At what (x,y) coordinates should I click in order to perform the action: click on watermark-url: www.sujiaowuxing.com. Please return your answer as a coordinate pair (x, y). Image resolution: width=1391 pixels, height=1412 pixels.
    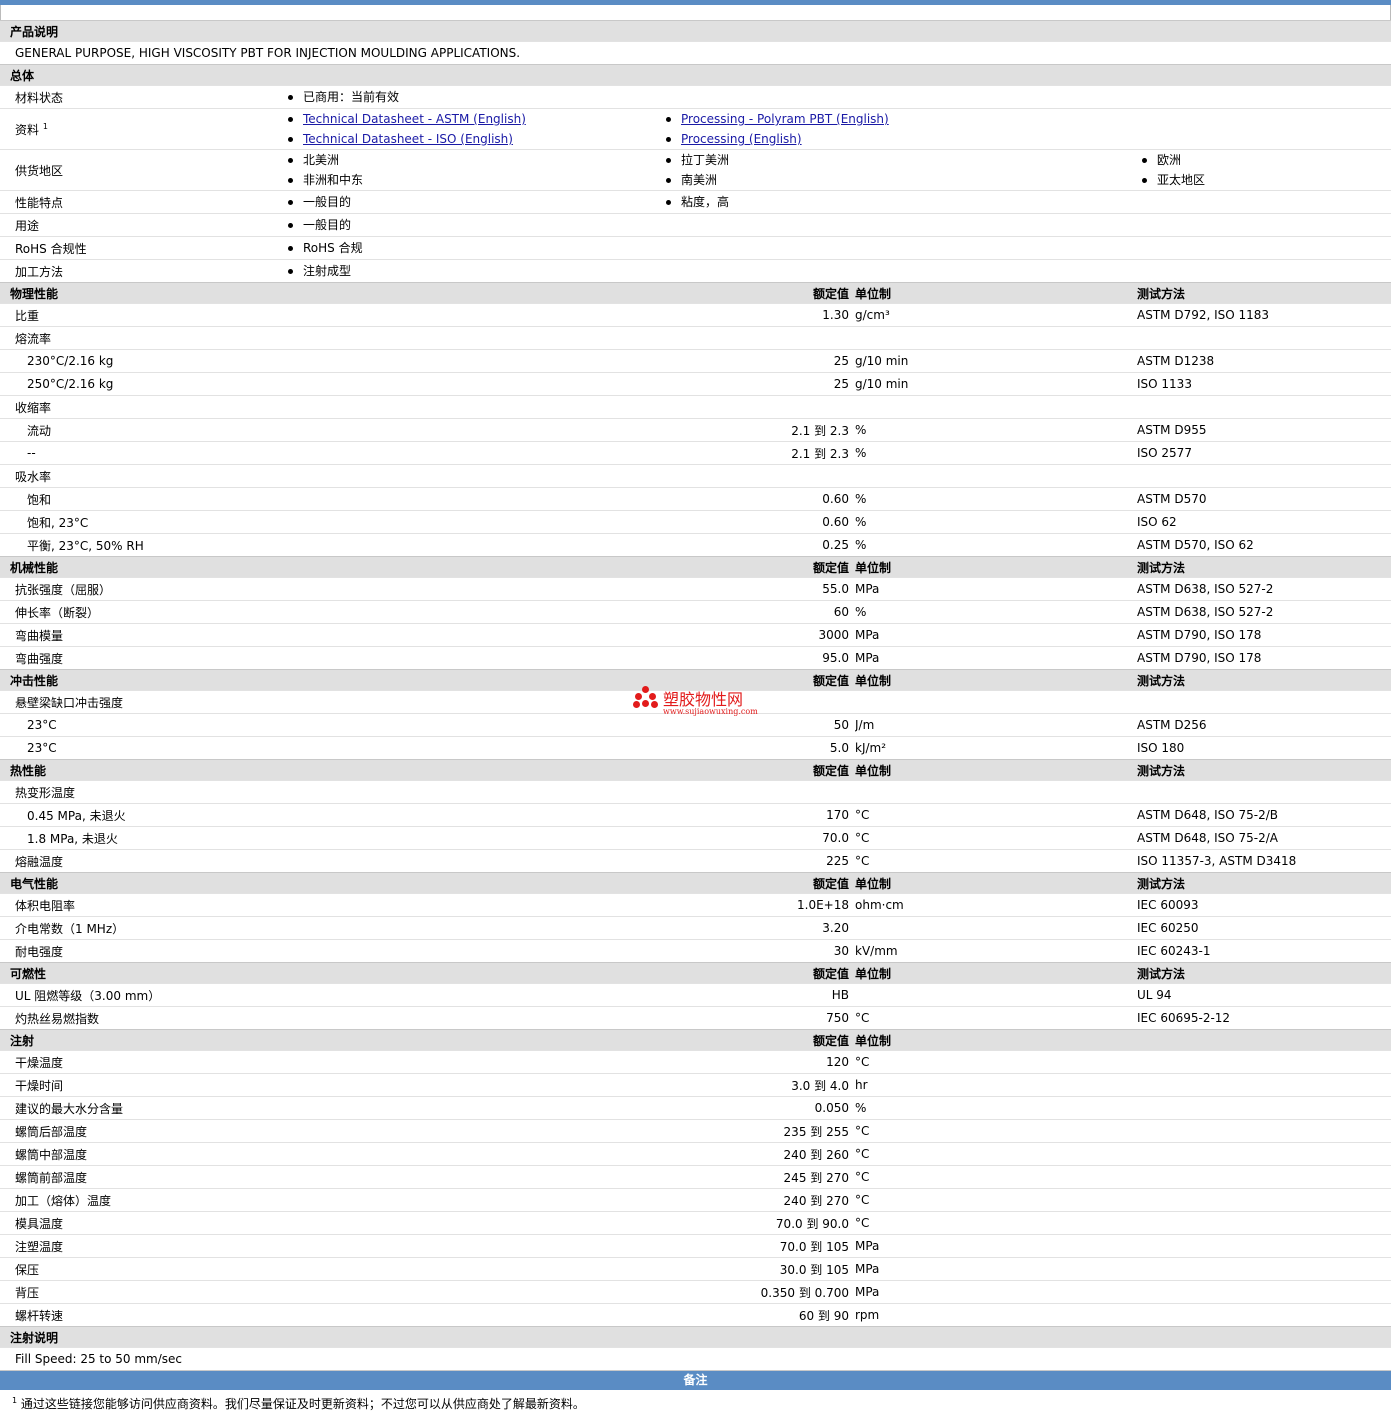
    Looking at the image, I should click on (710, 711).